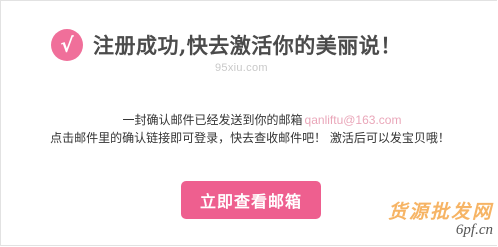 This screenshot has height=247, width=498. I want to click on confirmation-text: 一封确认邮件已经发送到你的邮箱, so click(212, 120).